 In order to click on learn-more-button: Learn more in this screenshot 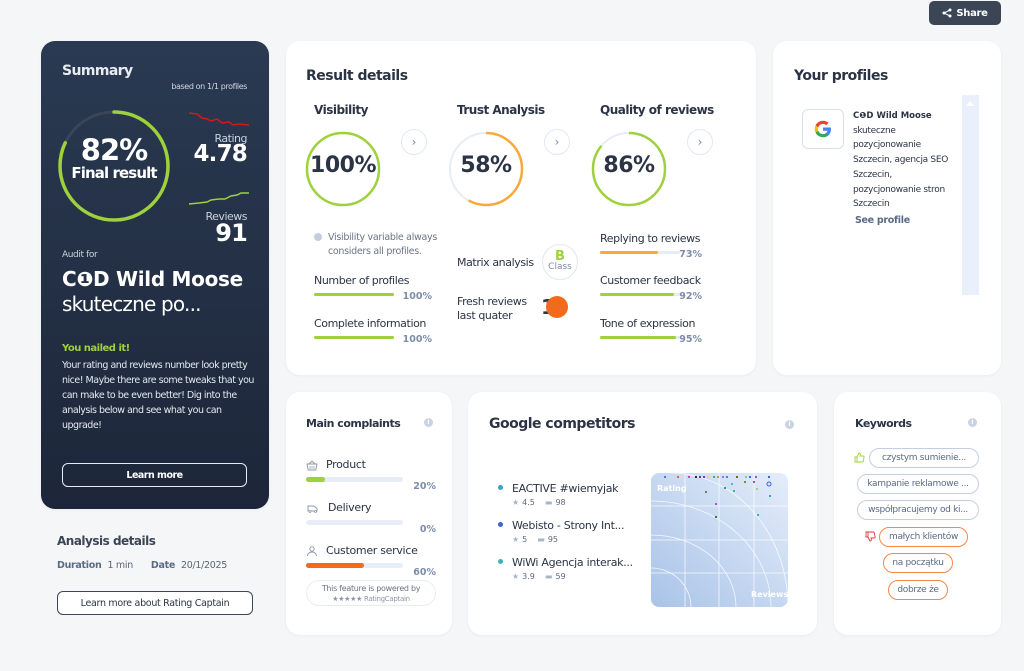, I will do `click(154, 475)`.